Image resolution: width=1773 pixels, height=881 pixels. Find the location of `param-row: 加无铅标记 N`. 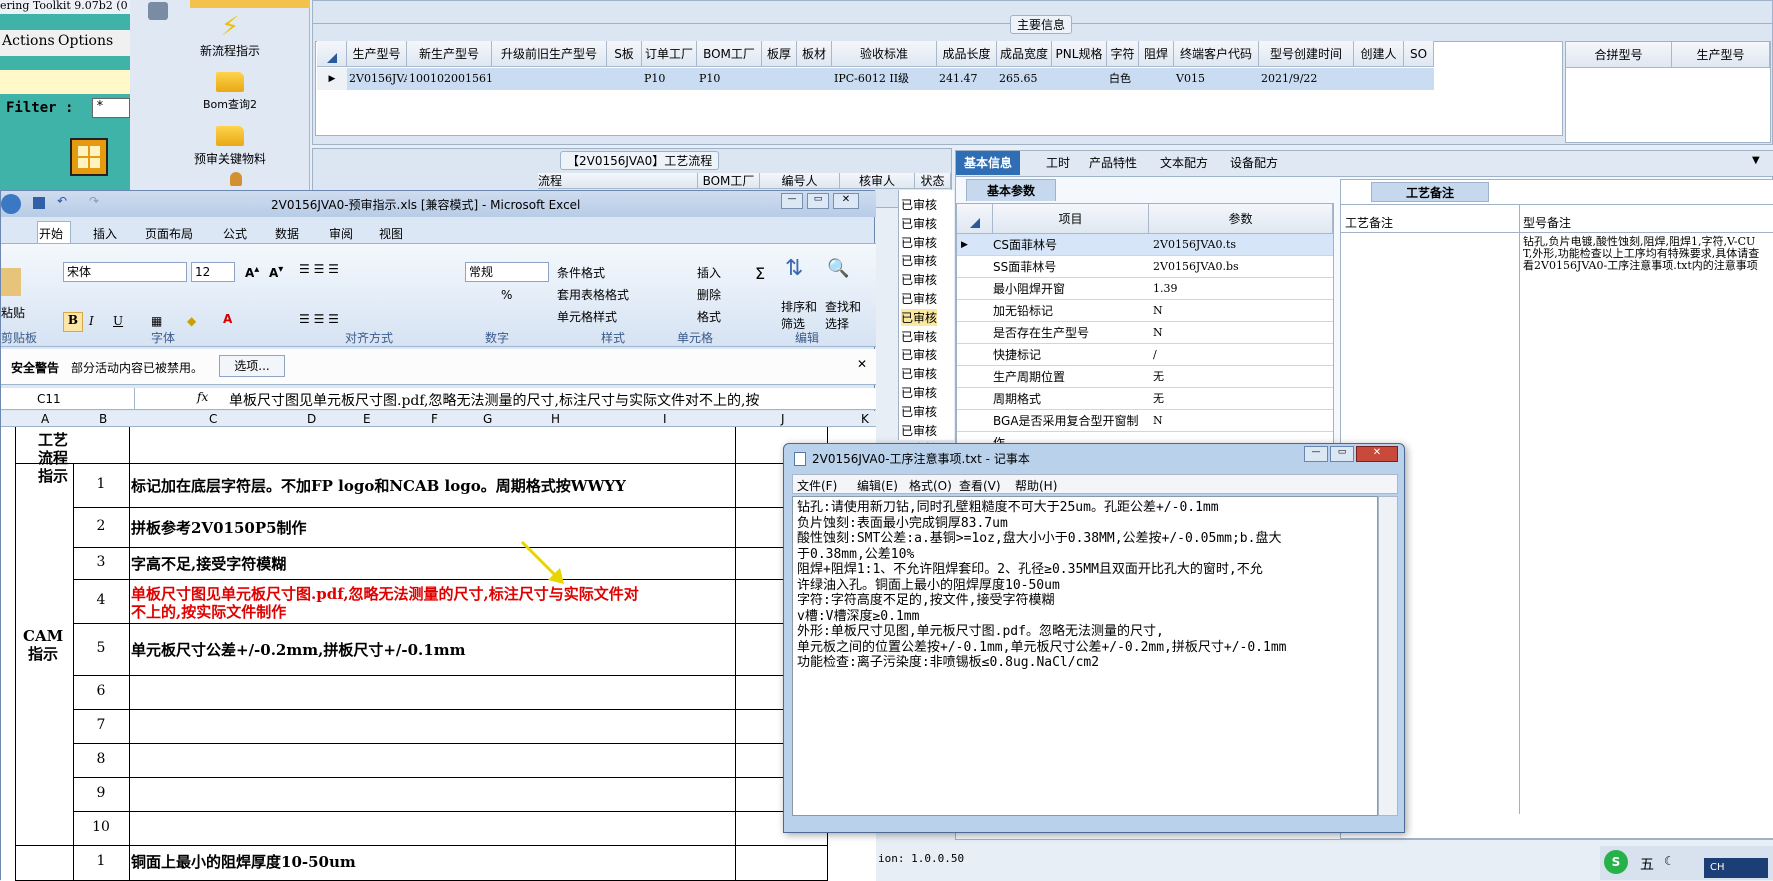

param-row: 加无铅标记 N is located at coordinates (1145, 311).